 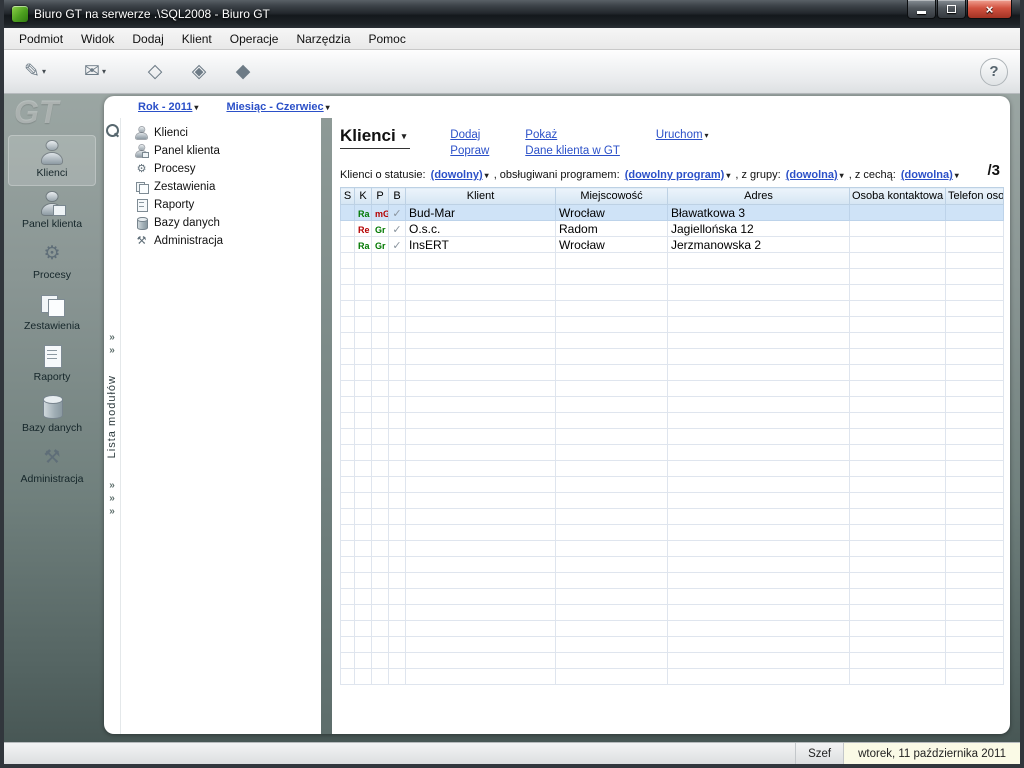 I want to click on nav-item-raporty: Raporty, so click(x=224, y=205).